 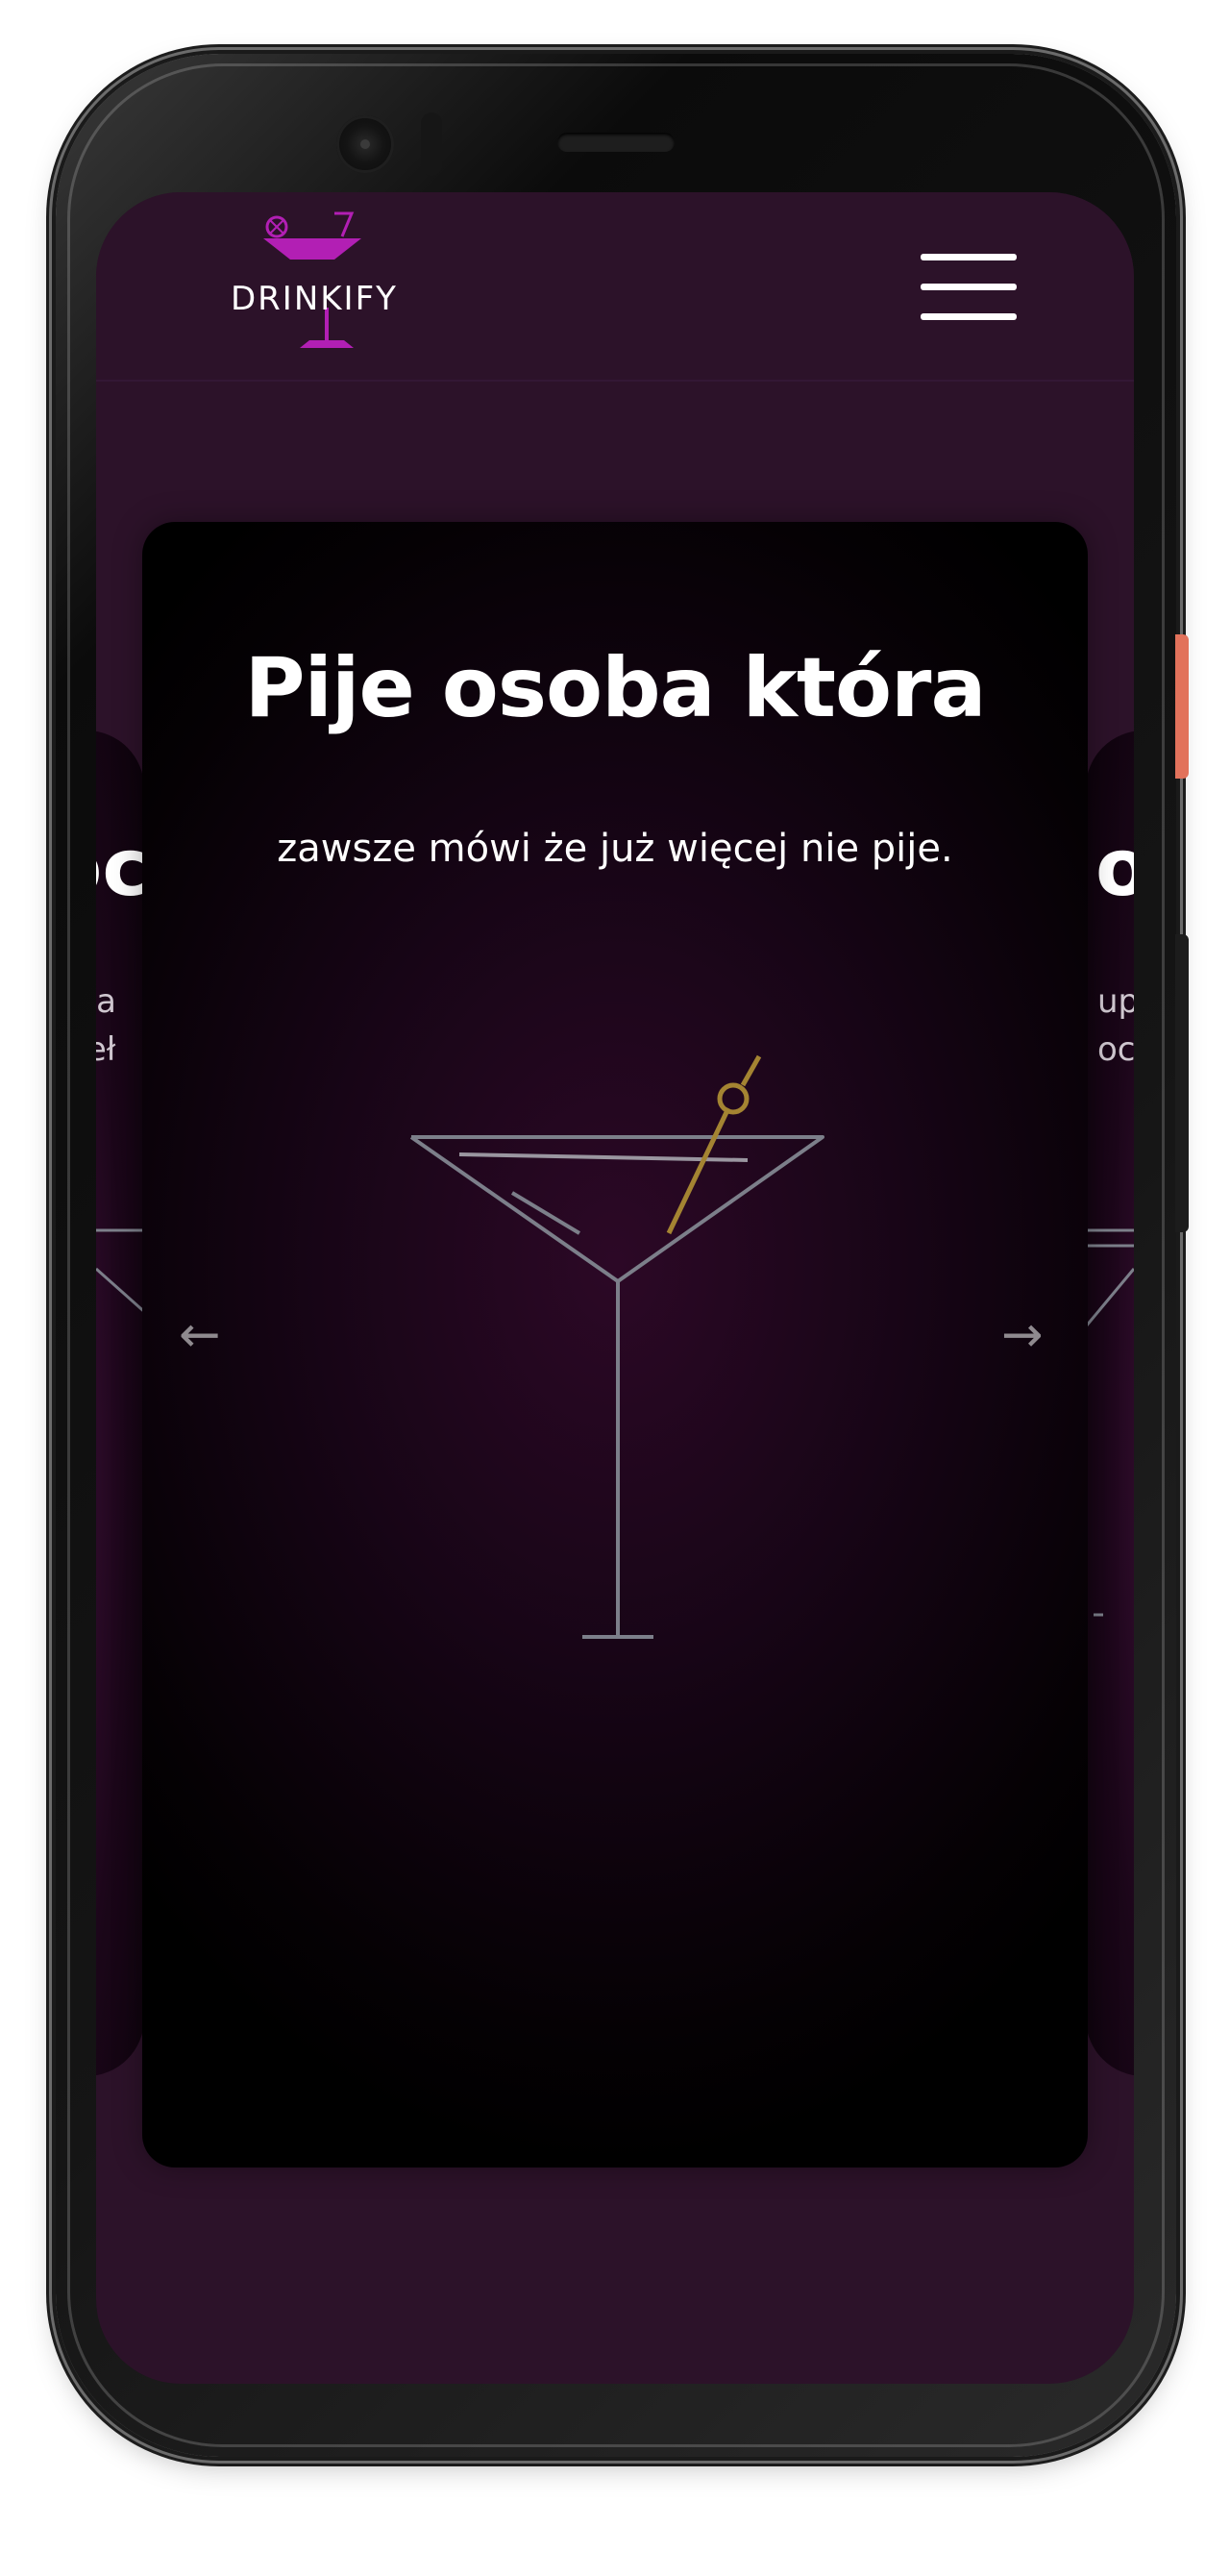 What do you see at coordinates (1115, 868) in the screenshot?
I see `slide-title: ob` at bounding box center [1115, 868].